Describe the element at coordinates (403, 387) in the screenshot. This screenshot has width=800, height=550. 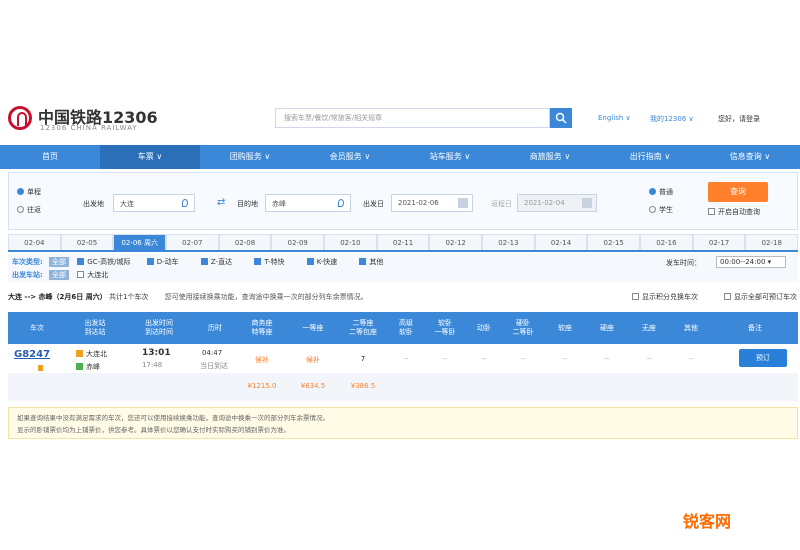
I see `price-row: ¥1215.0 ¥634.5 ¥386.5` at that location.